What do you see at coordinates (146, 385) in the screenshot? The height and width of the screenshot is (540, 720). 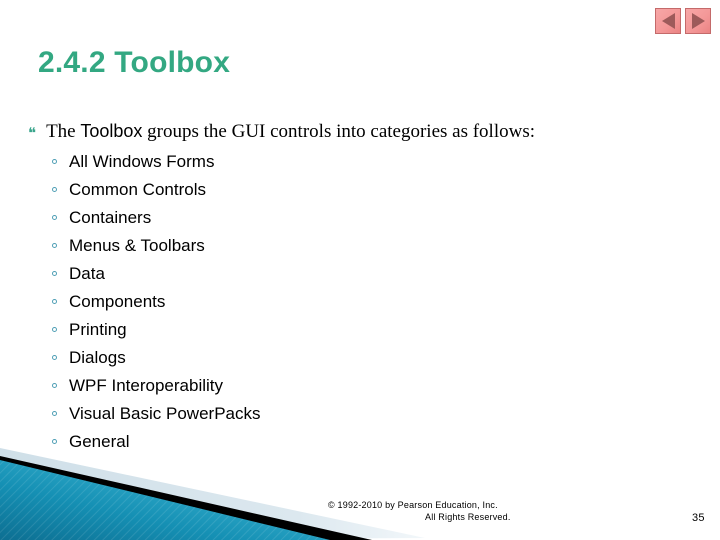 I see `list-item-label: WPF Interoperability` at bounding box center [146, 385].